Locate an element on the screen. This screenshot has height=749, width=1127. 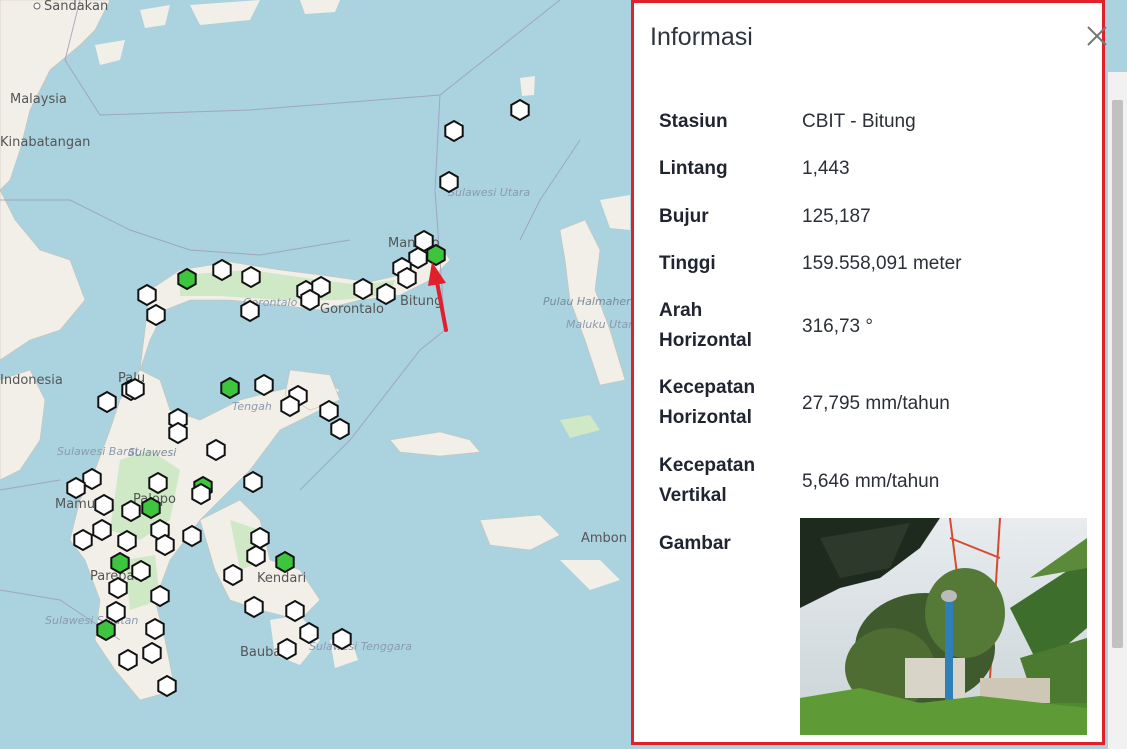
field-value: 159.558,091 meter is located at coordinates (882, 263).